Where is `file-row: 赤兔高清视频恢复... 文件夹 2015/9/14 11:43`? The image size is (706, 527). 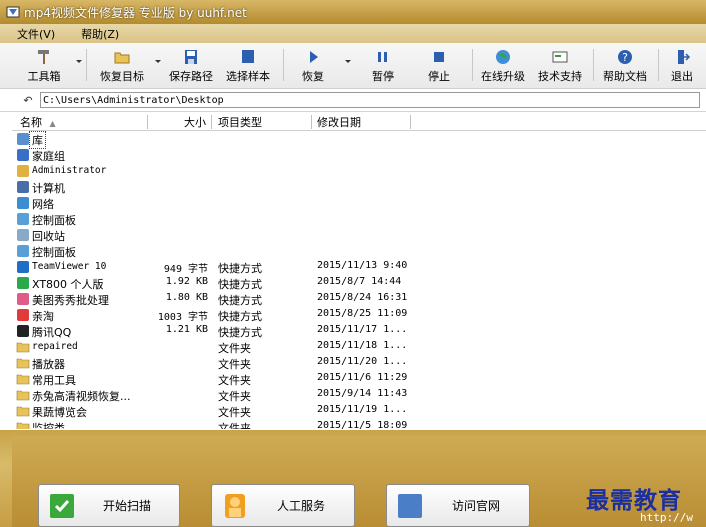
file-row: 赤兔高清视频恢复... 文件夹 2015/9/14 11:43 is located at coordinates (359, 395).